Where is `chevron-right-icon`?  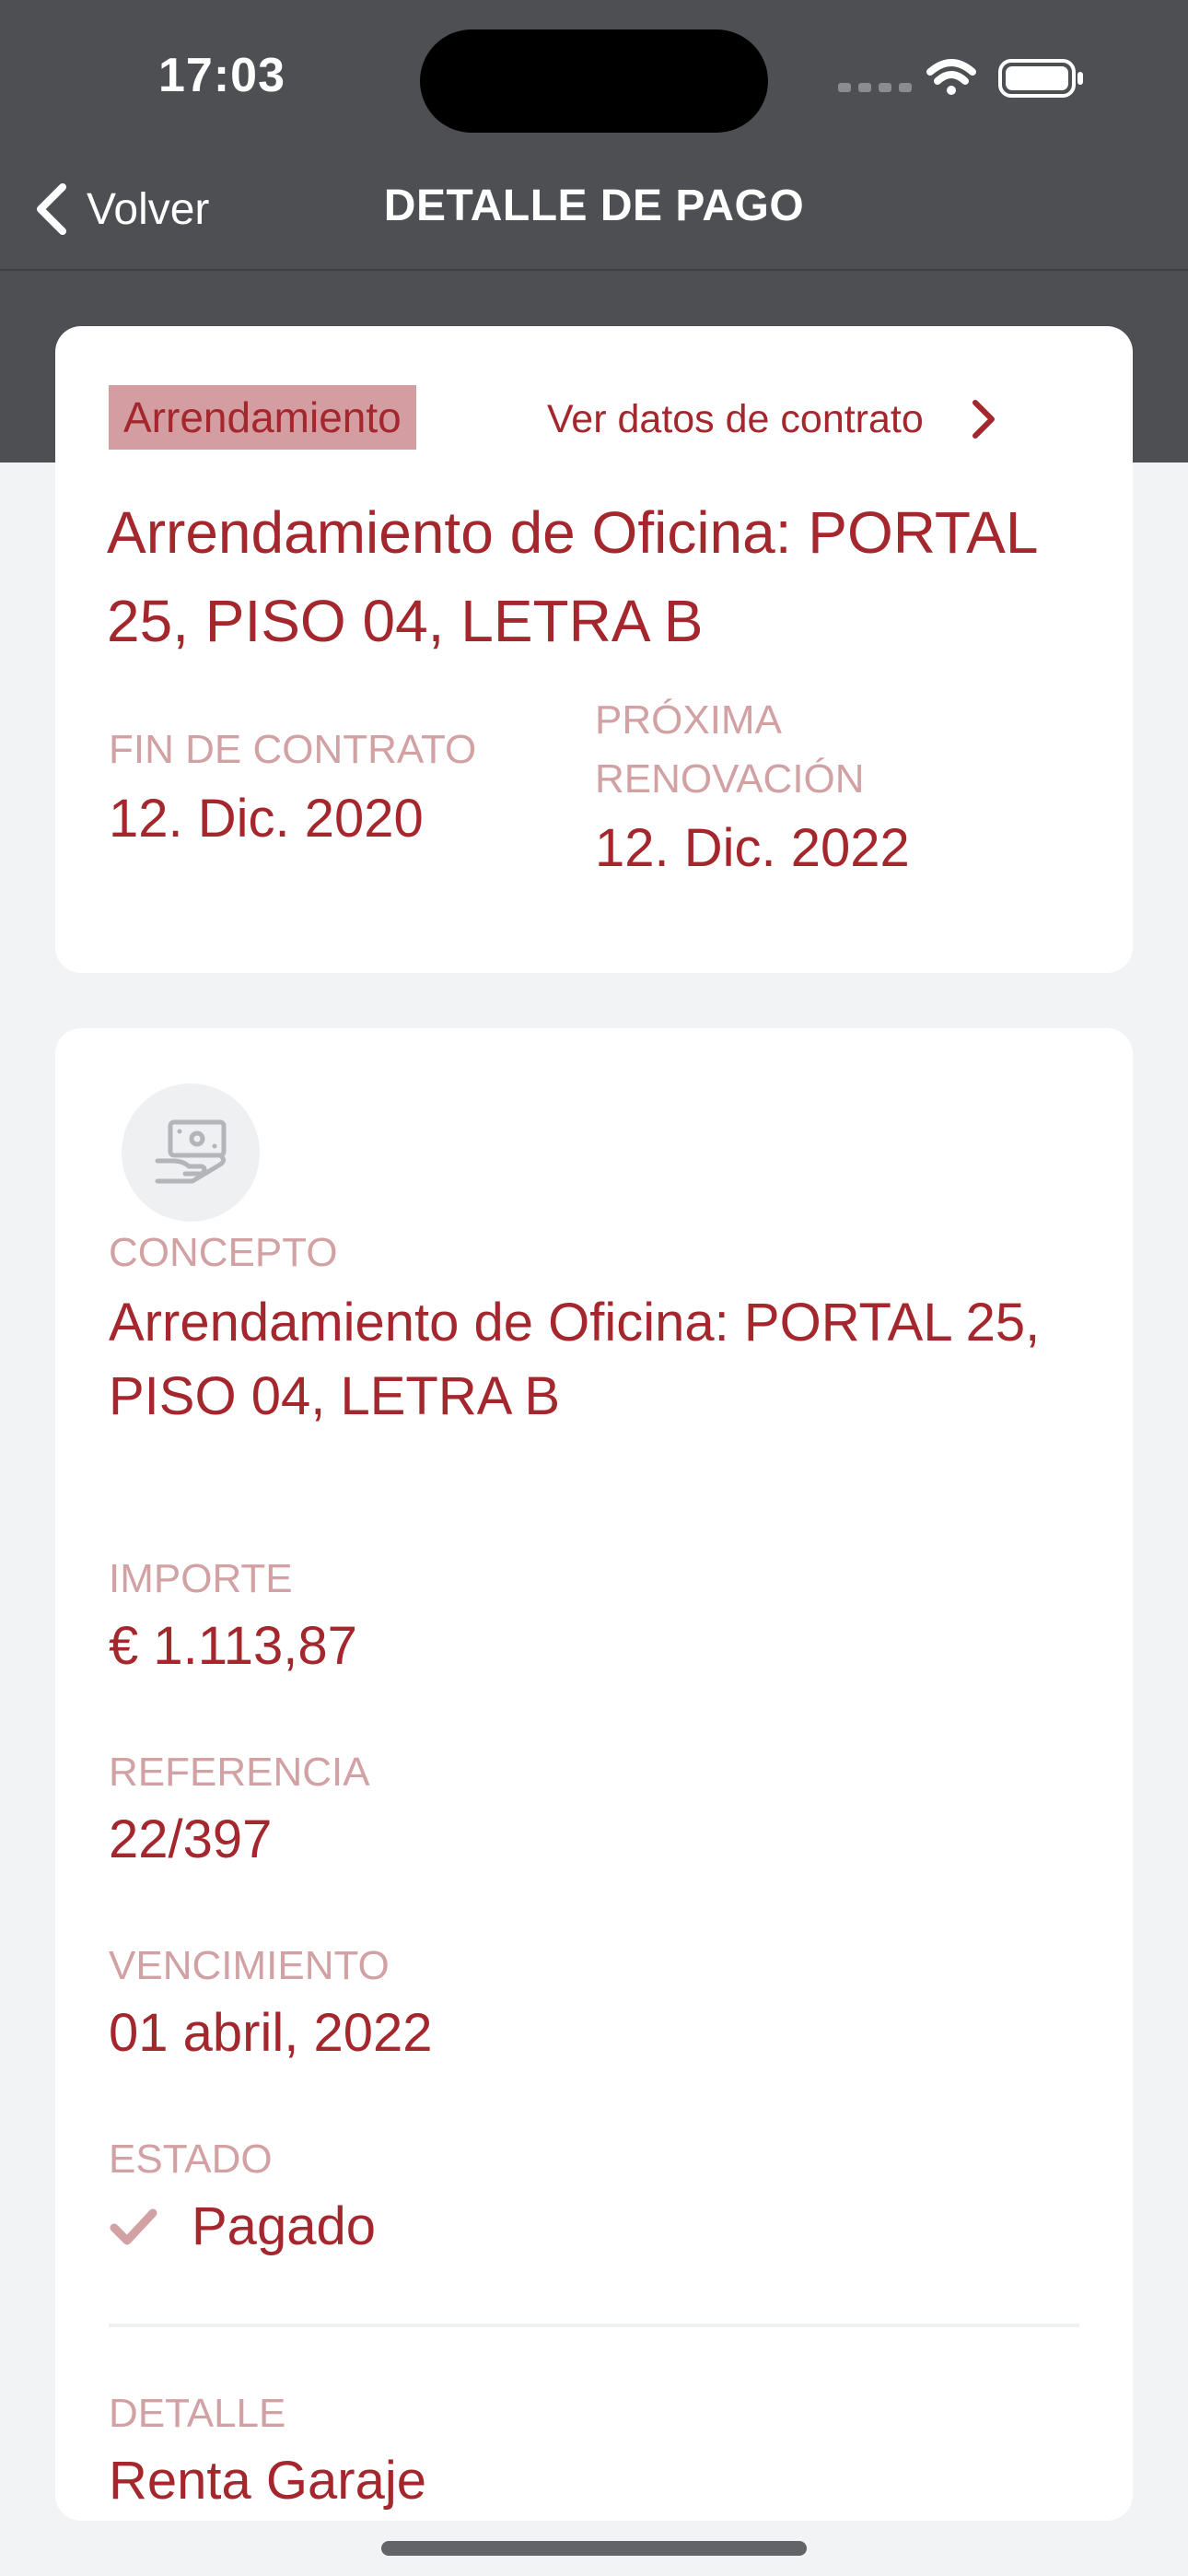 chevron-right-icon is located at coordinates (983, 419).